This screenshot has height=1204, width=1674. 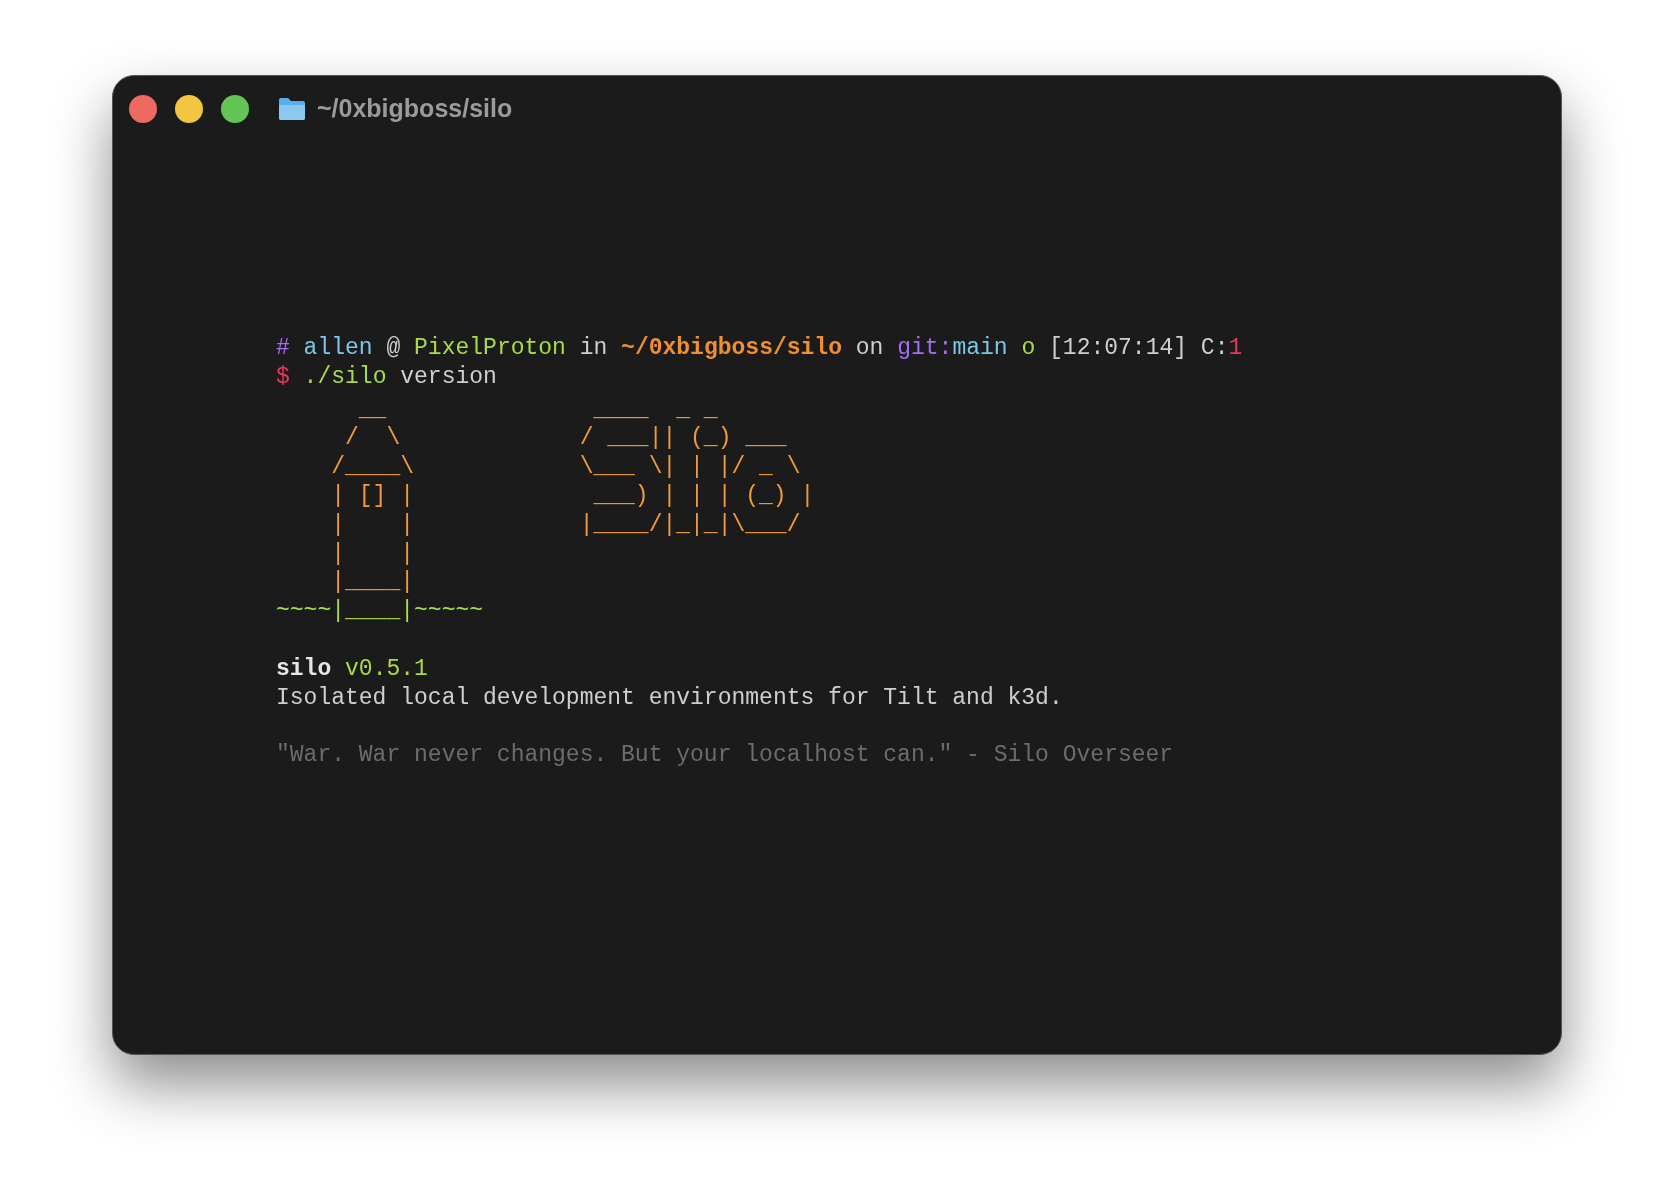 I want to click on prompt-line: # allen @ PixelProton in ~/0xbigboss/silo on git:main o [12:07:14] C:1, so click(x=759, y=348).